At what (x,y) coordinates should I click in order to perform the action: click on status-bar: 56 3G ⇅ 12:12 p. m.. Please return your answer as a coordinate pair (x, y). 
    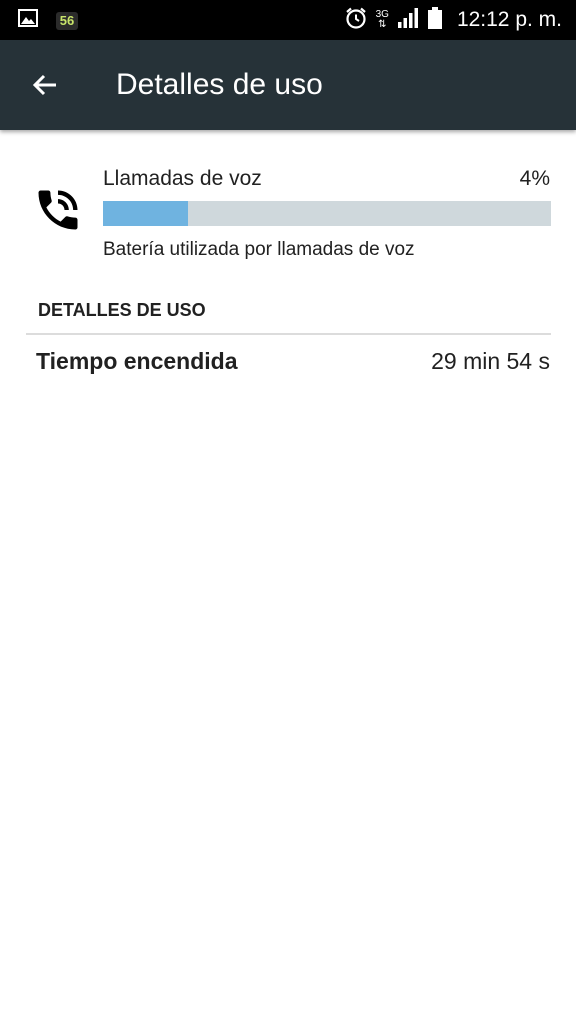
    Looking at the image, I should click on (288, 20).